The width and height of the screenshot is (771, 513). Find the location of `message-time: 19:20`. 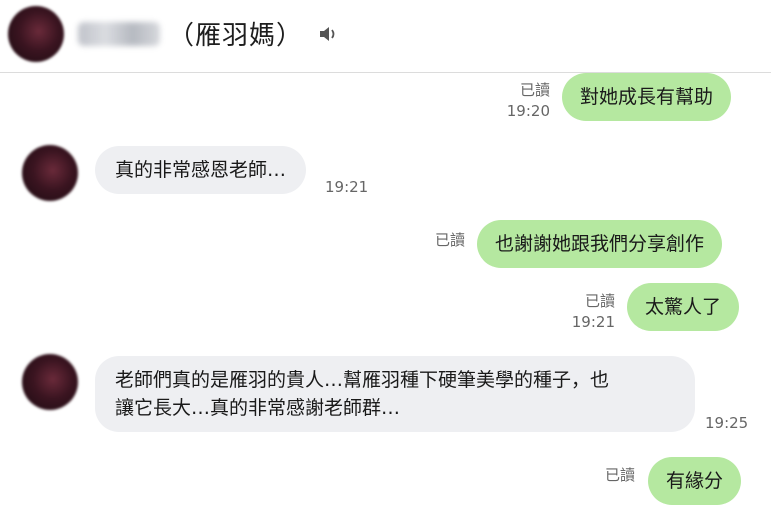

message-time: 19:20 is located at coordinates (528, 111).